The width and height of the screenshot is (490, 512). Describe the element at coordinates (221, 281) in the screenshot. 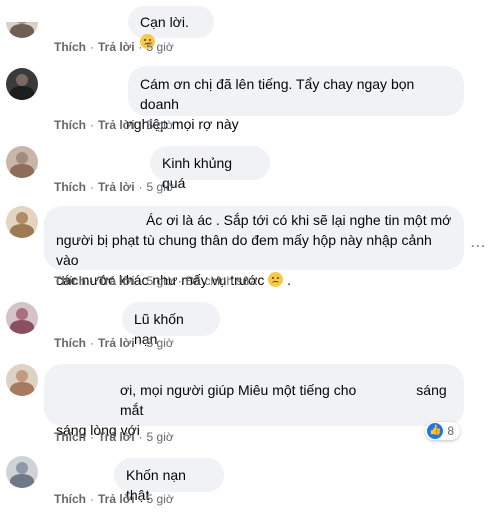

I see `edited-label: Đã chỉnh sửa` at that location.